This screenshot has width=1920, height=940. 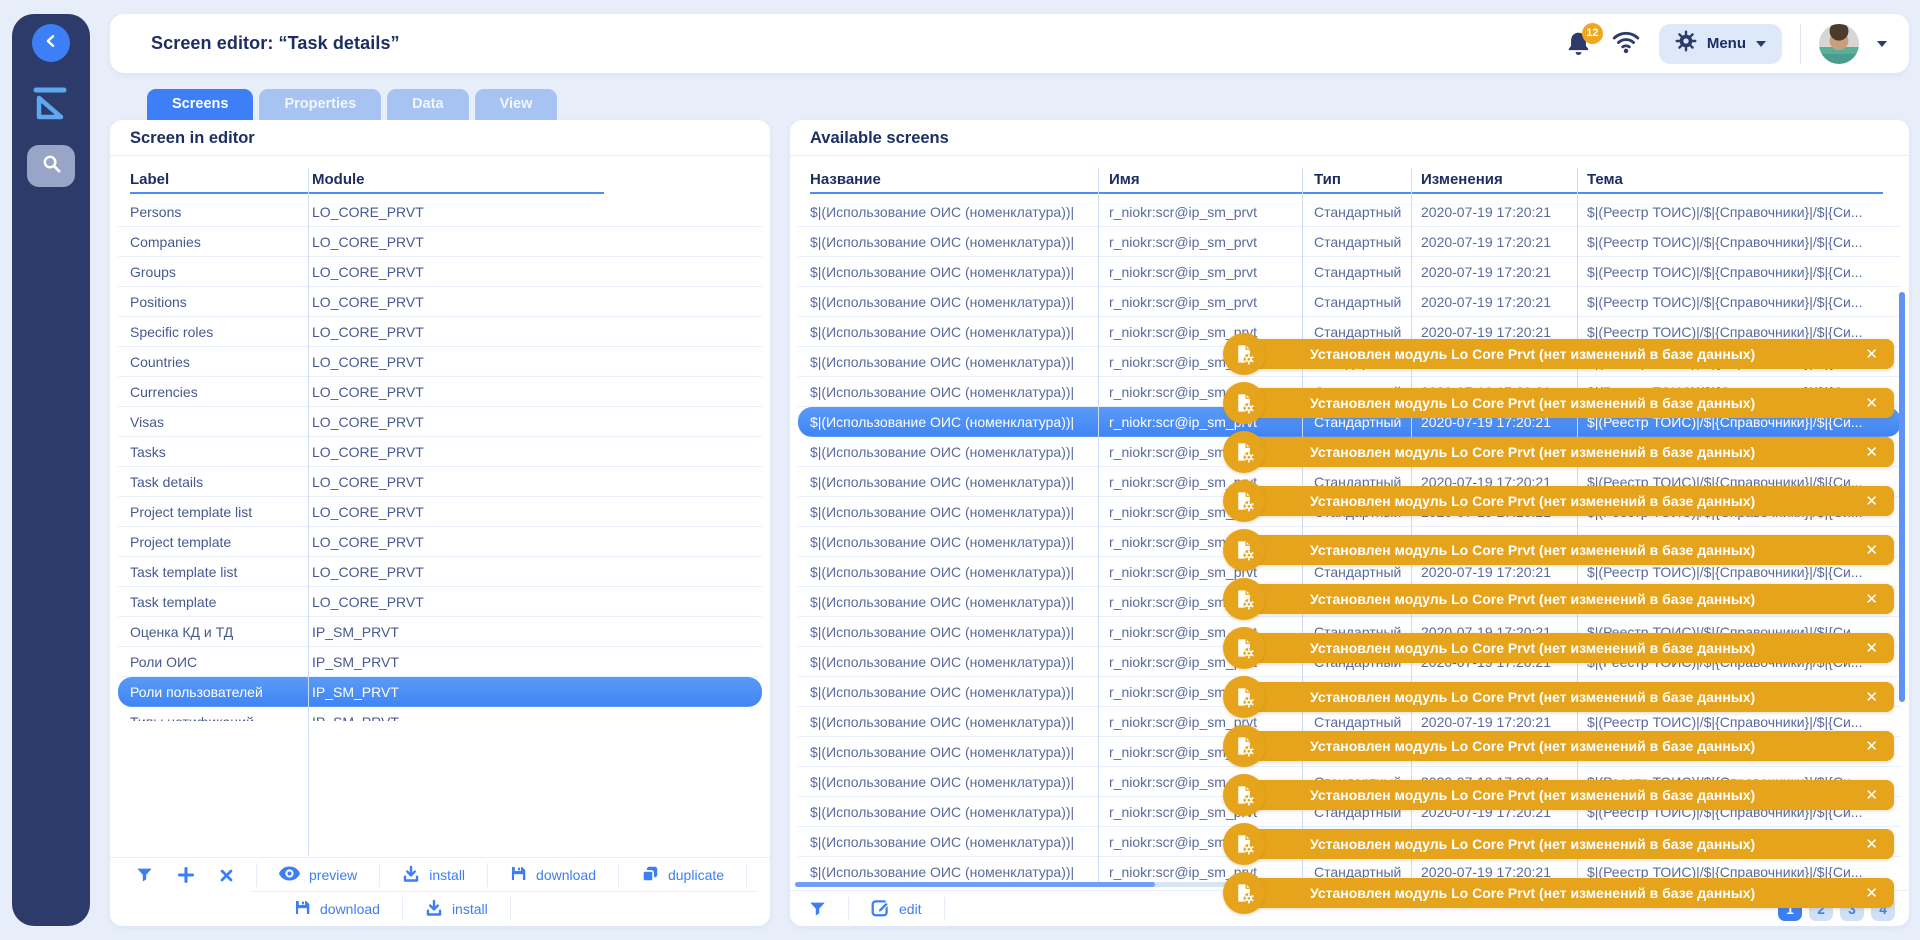 What do you see at coordinates (440, 632) in the screenshot?
I see `editor-row: Оценка КД и ТД IP_SM_PRVT` at bounding box center [440, 632].